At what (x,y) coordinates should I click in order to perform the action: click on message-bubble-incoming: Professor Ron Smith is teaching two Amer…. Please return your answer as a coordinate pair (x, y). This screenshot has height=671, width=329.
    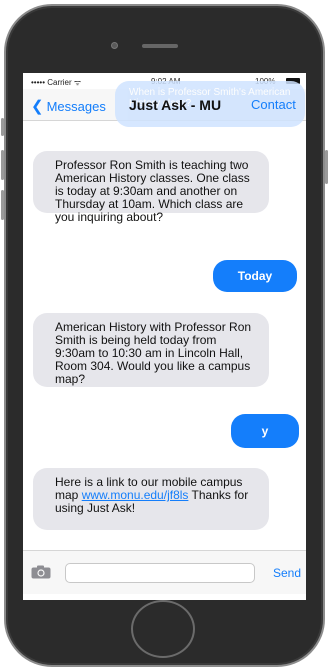
    Looking at the image, I should click on (151, 187).